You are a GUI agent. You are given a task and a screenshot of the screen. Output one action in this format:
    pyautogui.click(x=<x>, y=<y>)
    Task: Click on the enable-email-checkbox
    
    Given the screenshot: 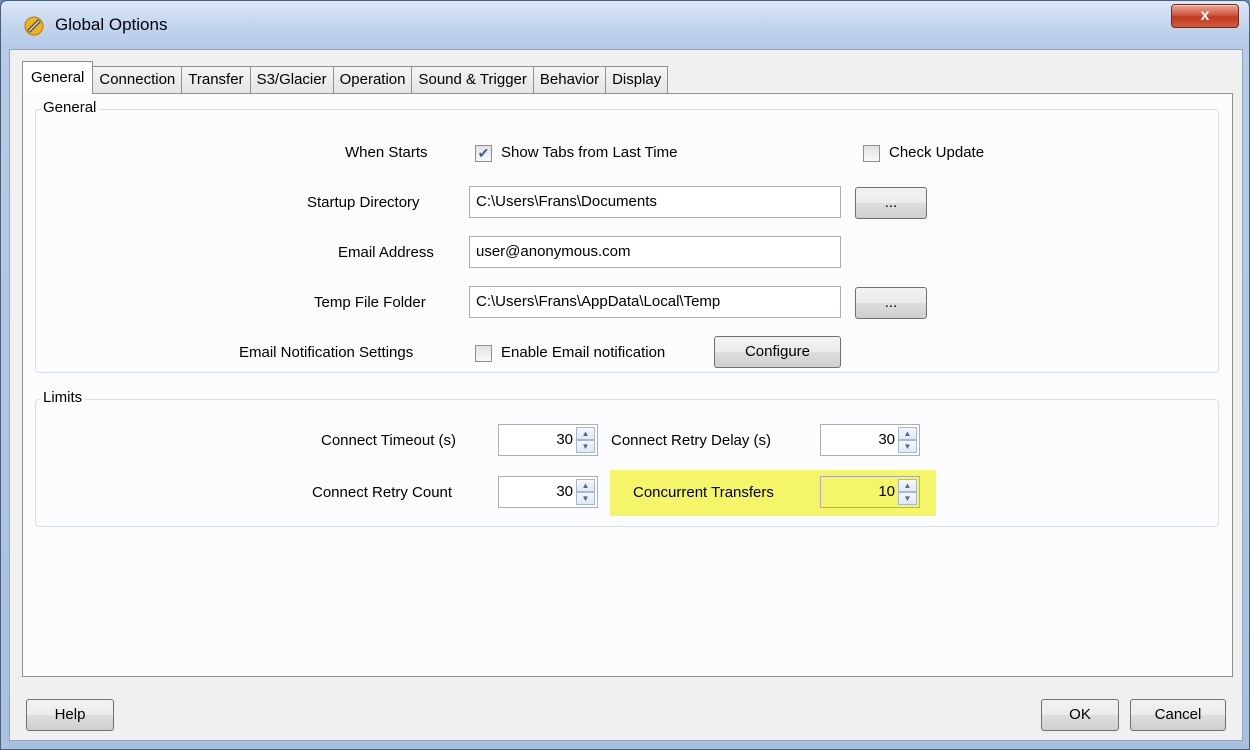 What is the action you would take?
    pyautogui.click(x=483, y=353)
    